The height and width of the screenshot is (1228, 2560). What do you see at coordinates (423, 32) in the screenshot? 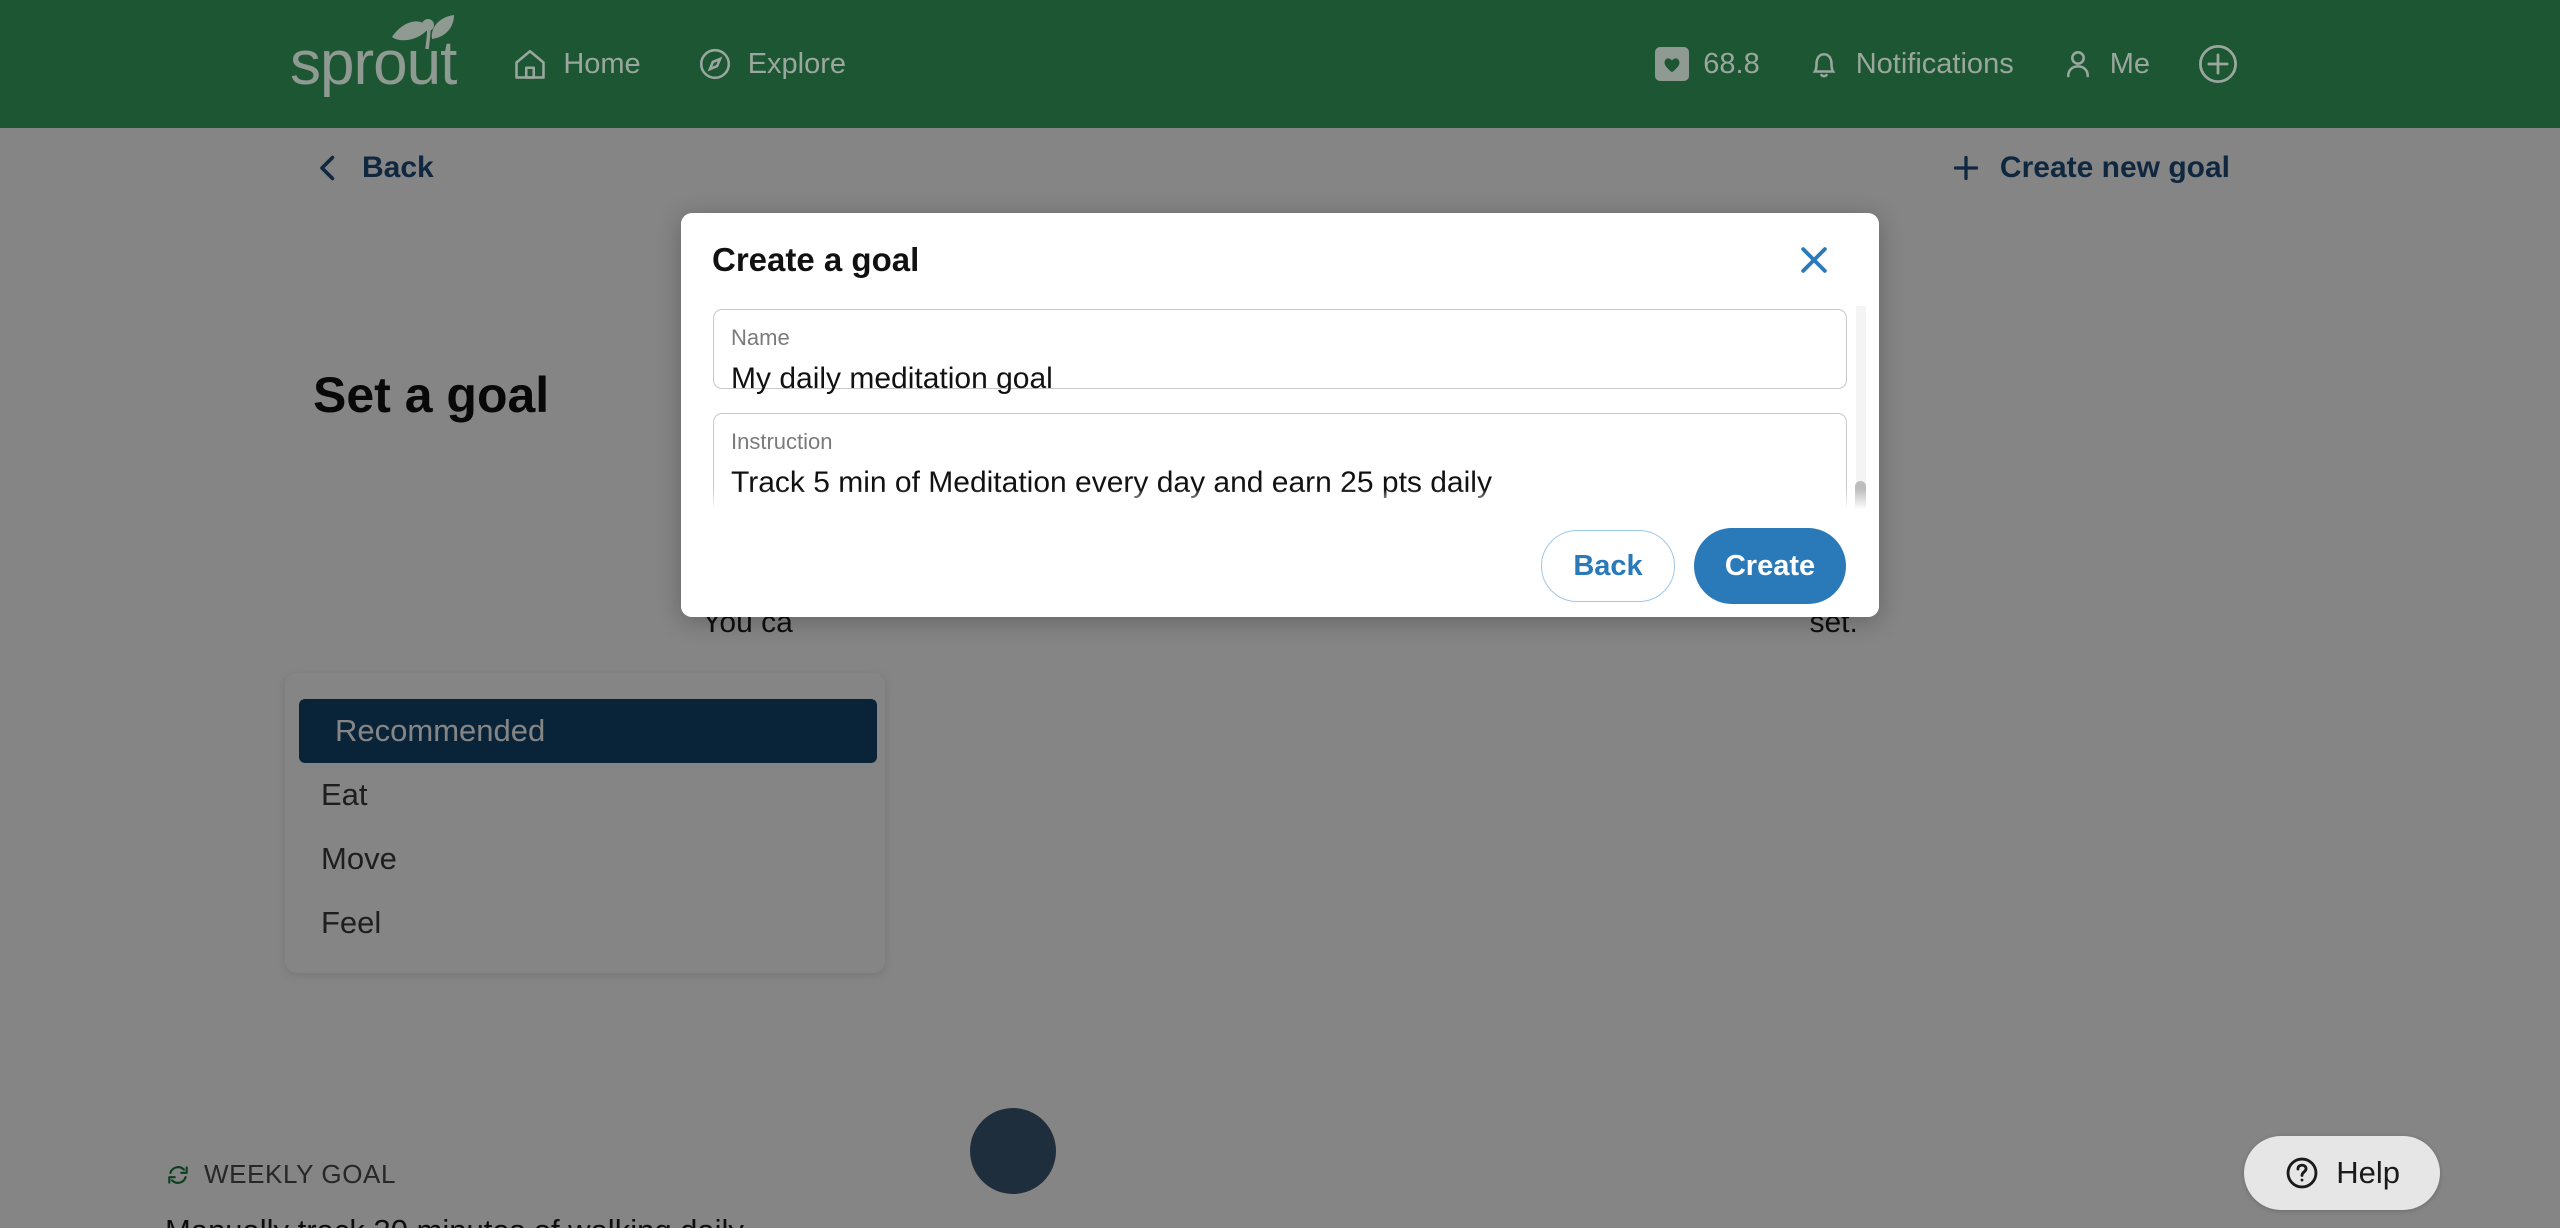
I see `sprig-leaf-icon` at bounding box center [423, 32].